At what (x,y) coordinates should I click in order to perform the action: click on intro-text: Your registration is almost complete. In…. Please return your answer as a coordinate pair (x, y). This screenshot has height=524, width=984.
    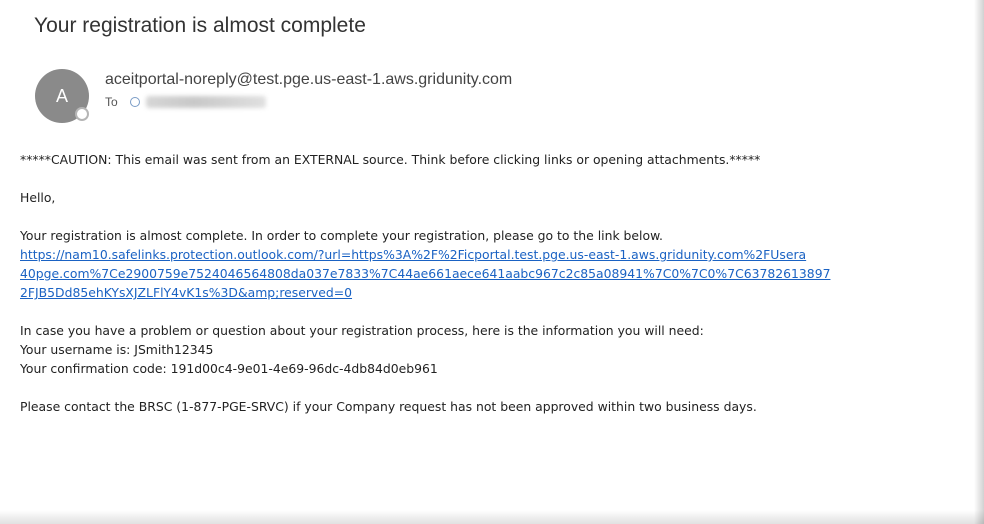
    Looking at the image, I should click on (341, 235).